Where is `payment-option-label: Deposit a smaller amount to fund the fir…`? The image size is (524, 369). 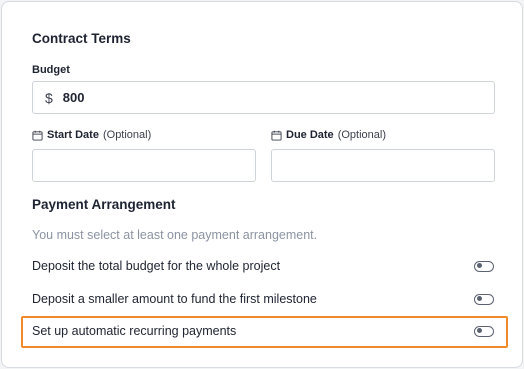 payment-option-label: Deposit a smaller amount to fund the fir… is located at coordinates (174, 299).